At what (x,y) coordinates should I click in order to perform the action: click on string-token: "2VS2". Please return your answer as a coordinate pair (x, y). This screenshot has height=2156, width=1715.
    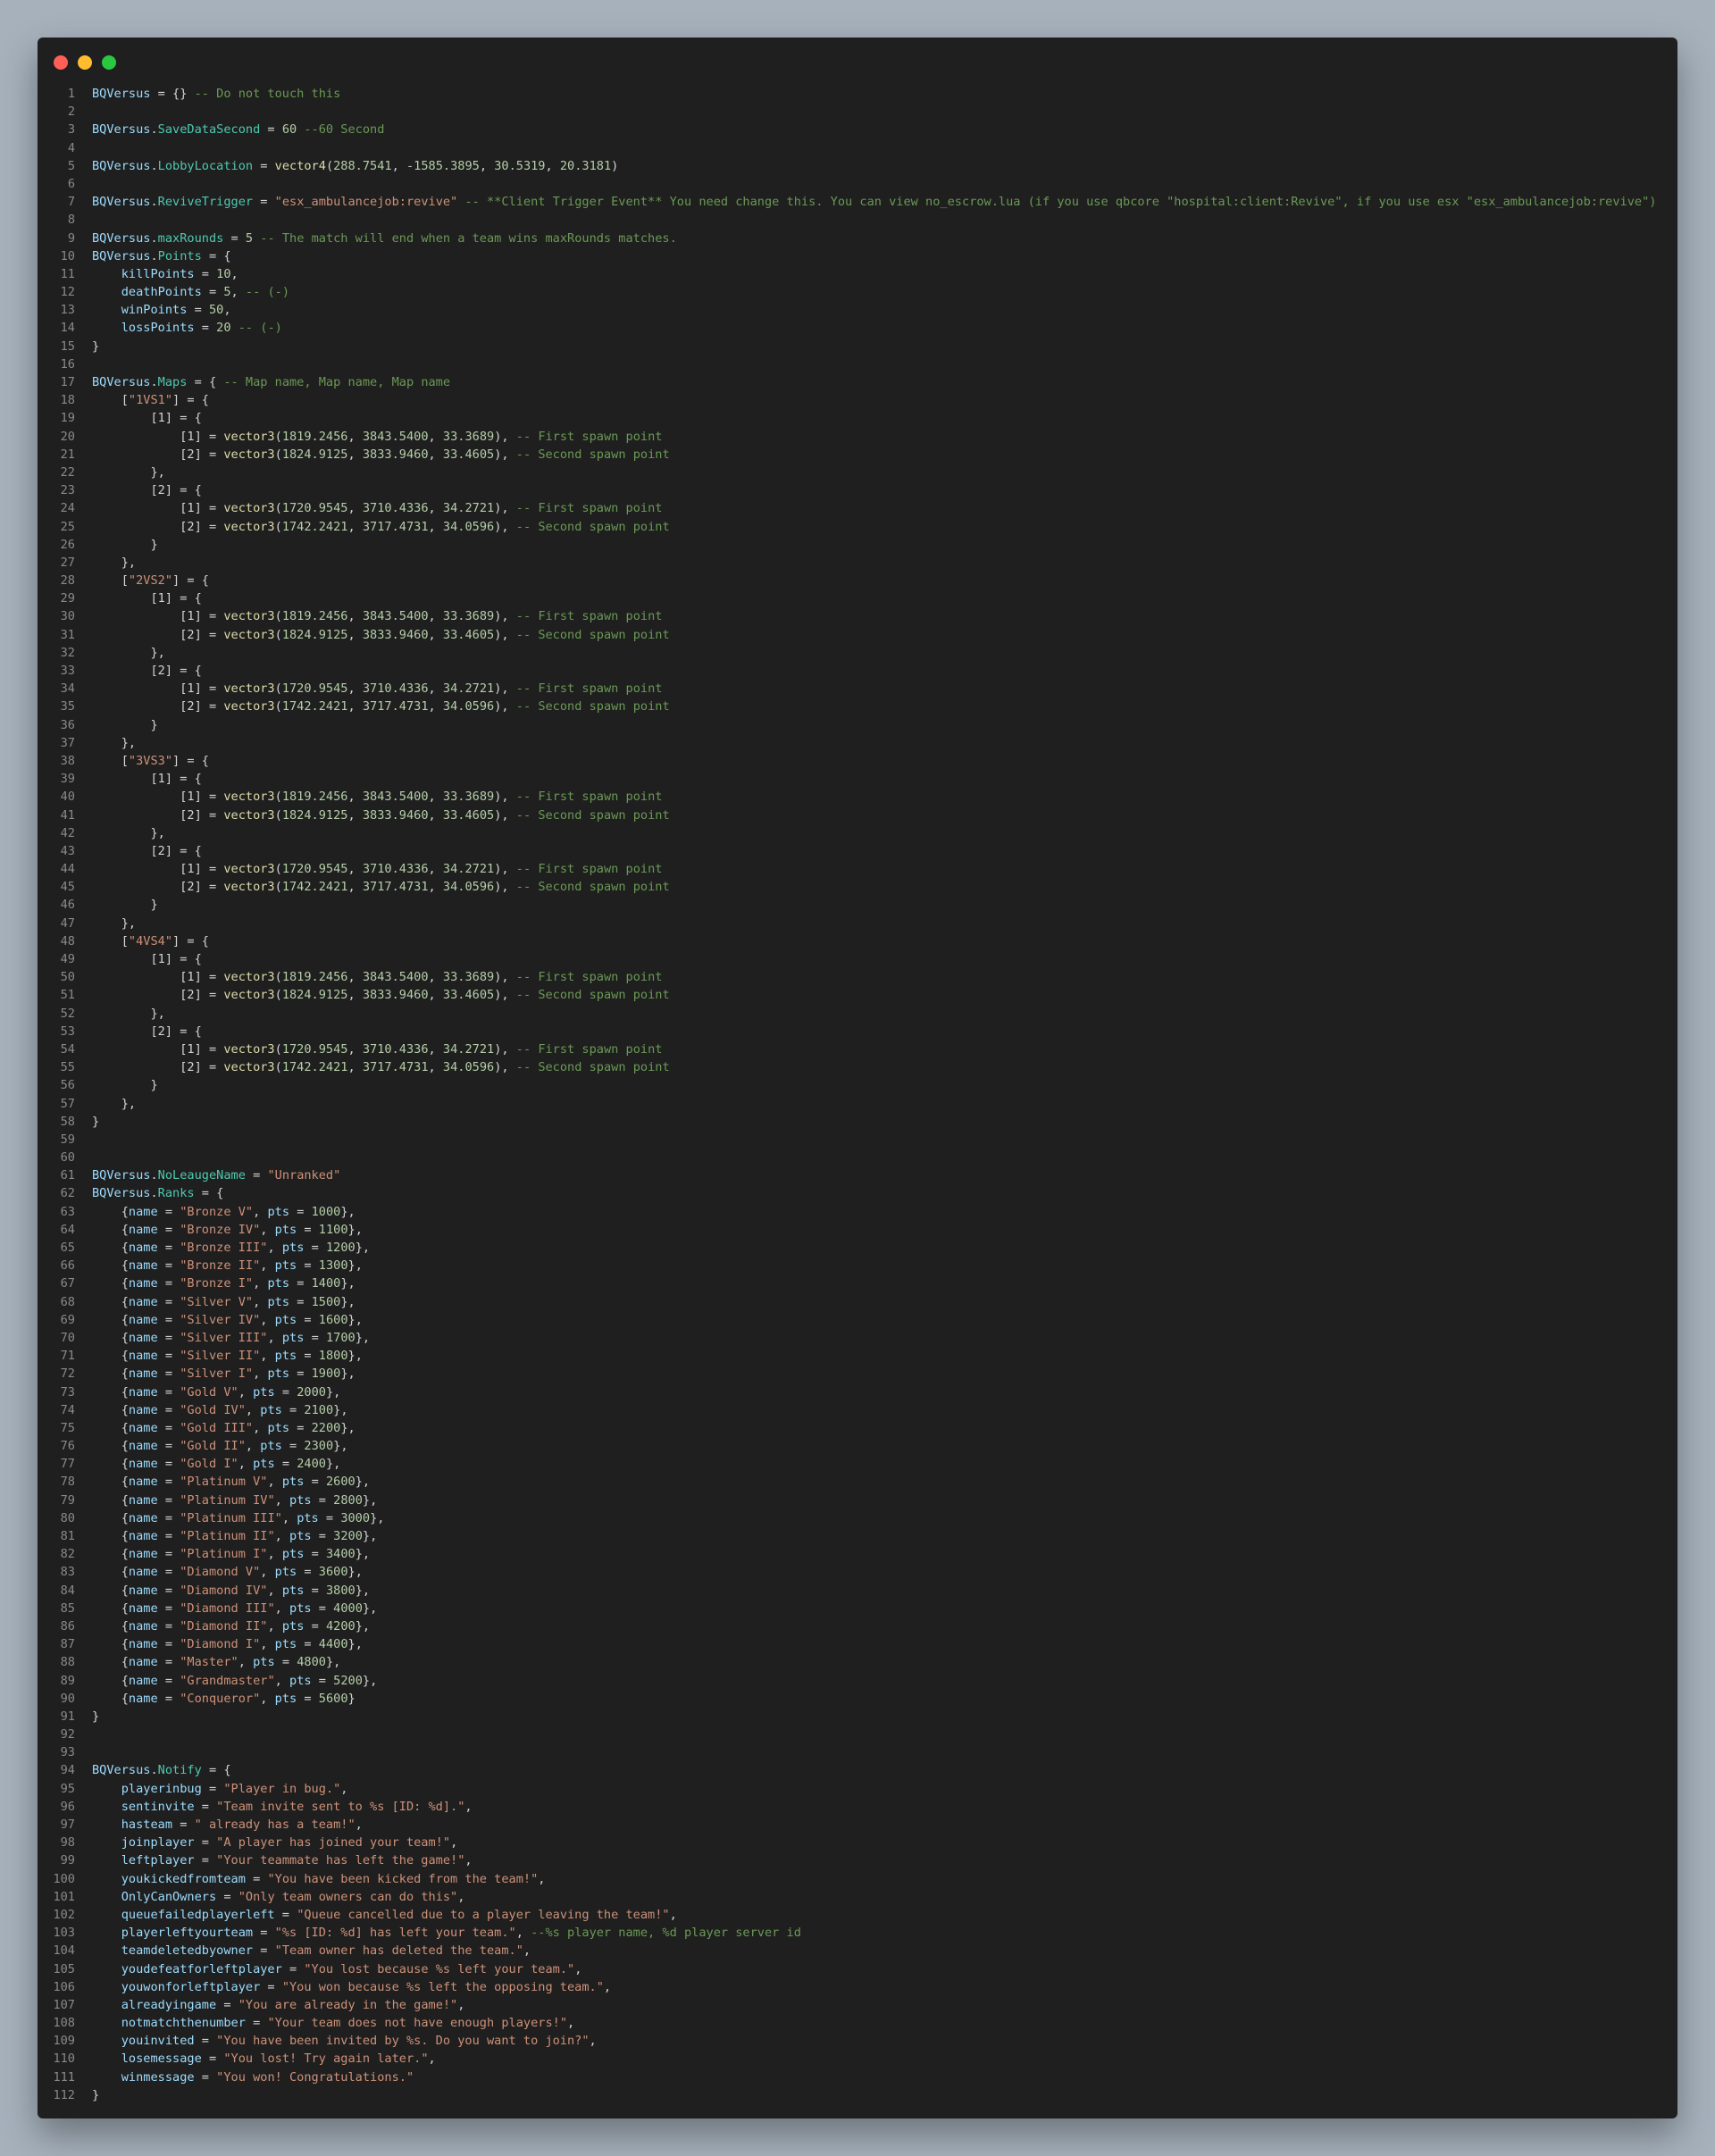
    Looking at the image, I should click on (150, 581).